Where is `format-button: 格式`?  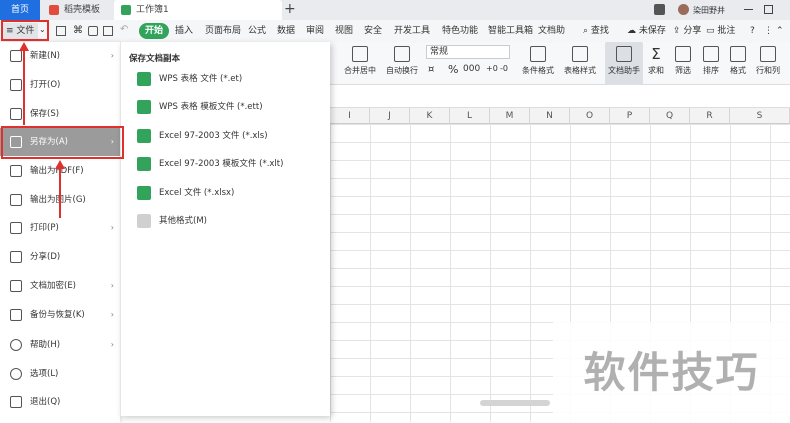 format-button: 格式 is located at coordinates (738, 63).